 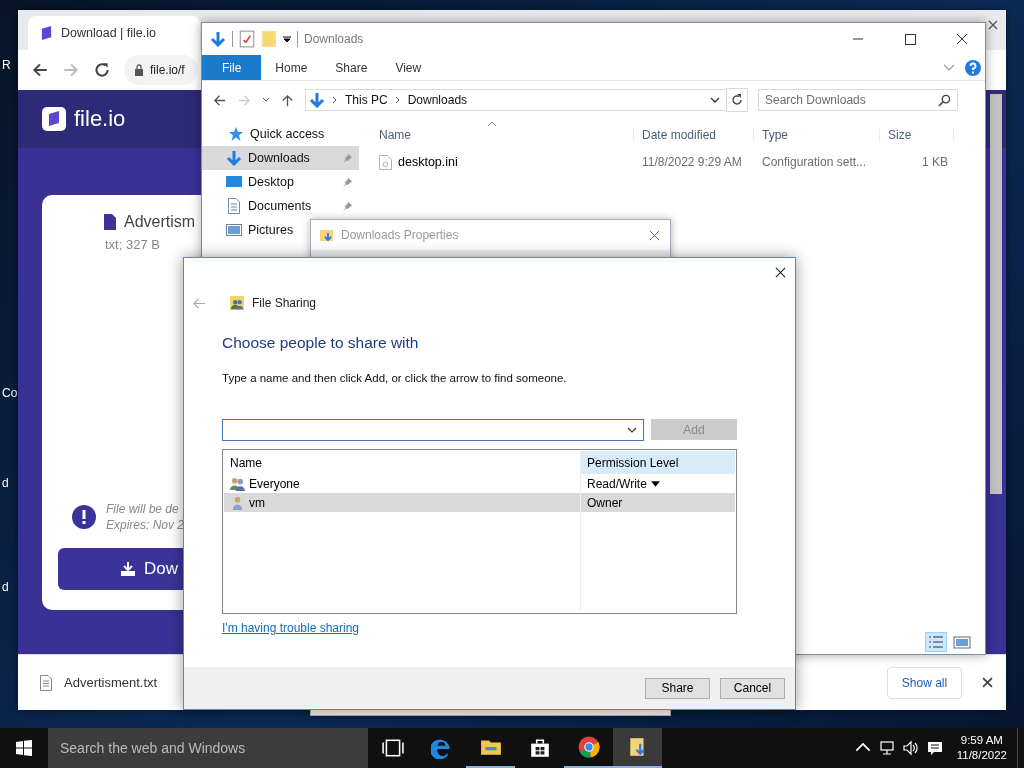 What do you see at coordinates (605, 502) in the screenshot?
I see `permission-level: Owner` at bounding box center [605, 502].